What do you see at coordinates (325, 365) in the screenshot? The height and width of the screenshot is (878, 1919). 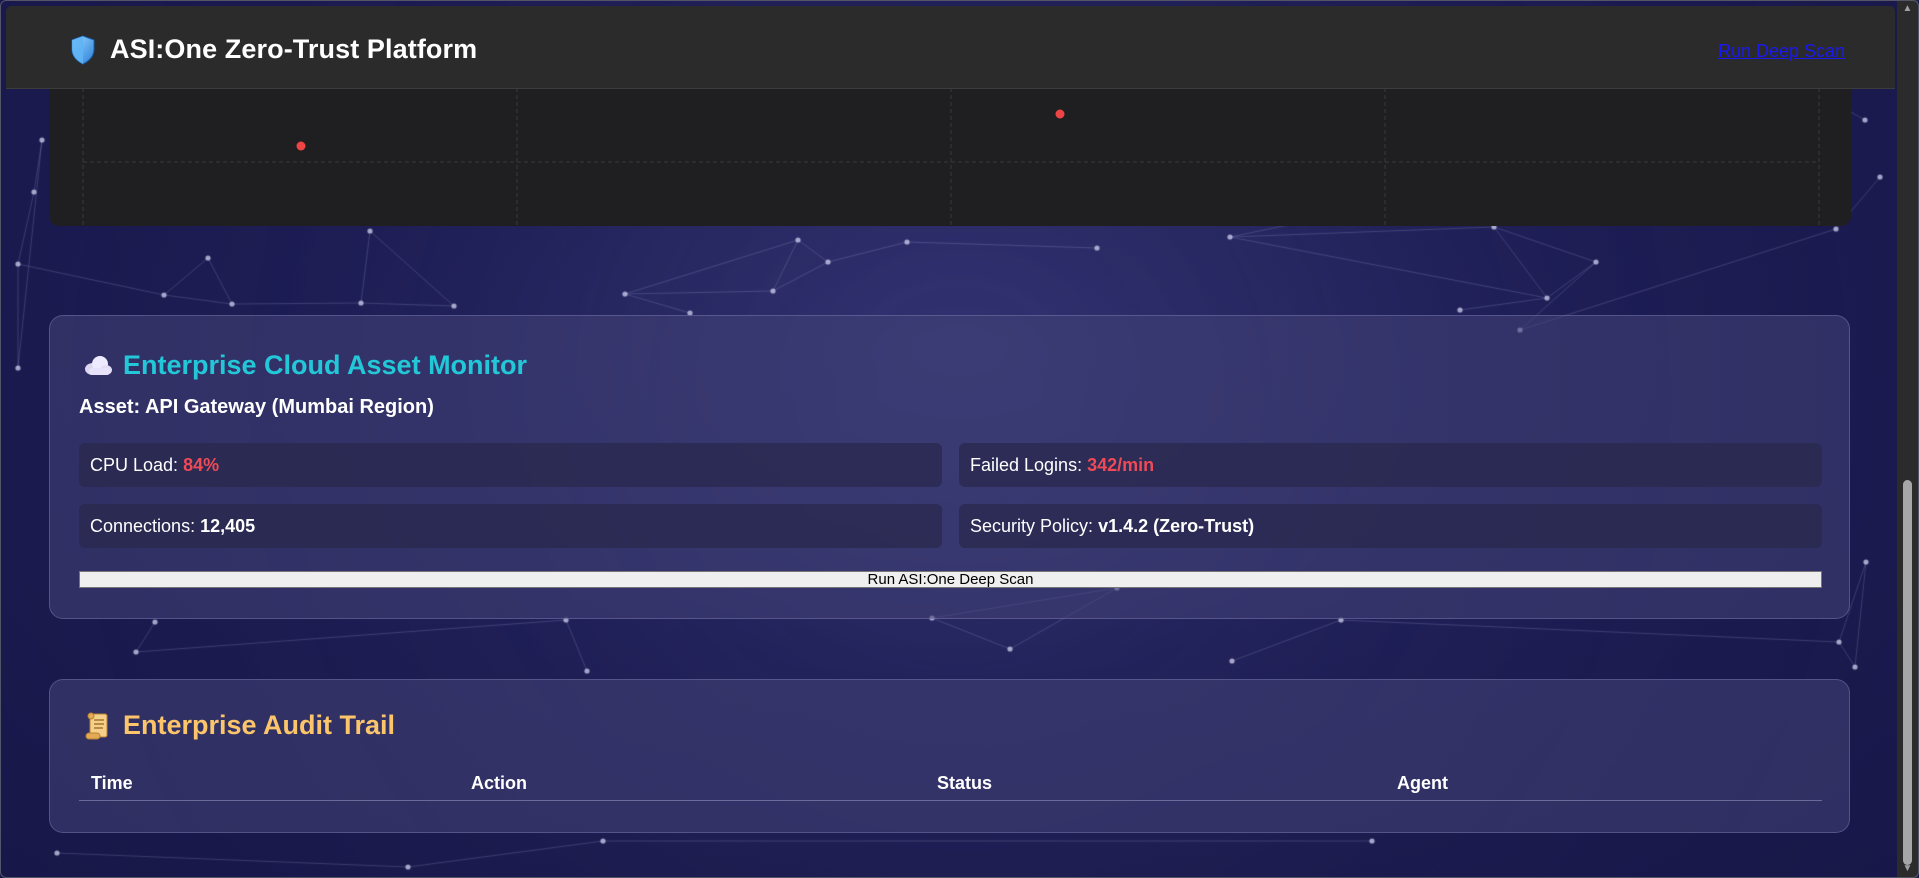 I see `monitor-card-title: Enterprise Cloud Asset Monitor` at bounding box center [325, 365].